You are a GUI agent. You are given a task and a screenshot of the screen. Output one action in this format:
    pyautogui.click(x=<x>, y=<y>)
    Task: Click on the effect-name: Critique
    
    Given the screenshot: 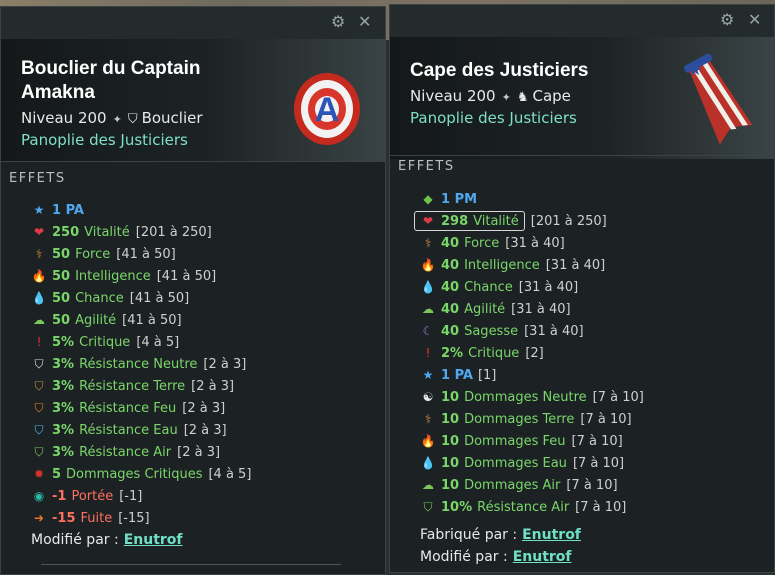 What is the action you would take?
    pyautogui.click(x=494, y=353)
    